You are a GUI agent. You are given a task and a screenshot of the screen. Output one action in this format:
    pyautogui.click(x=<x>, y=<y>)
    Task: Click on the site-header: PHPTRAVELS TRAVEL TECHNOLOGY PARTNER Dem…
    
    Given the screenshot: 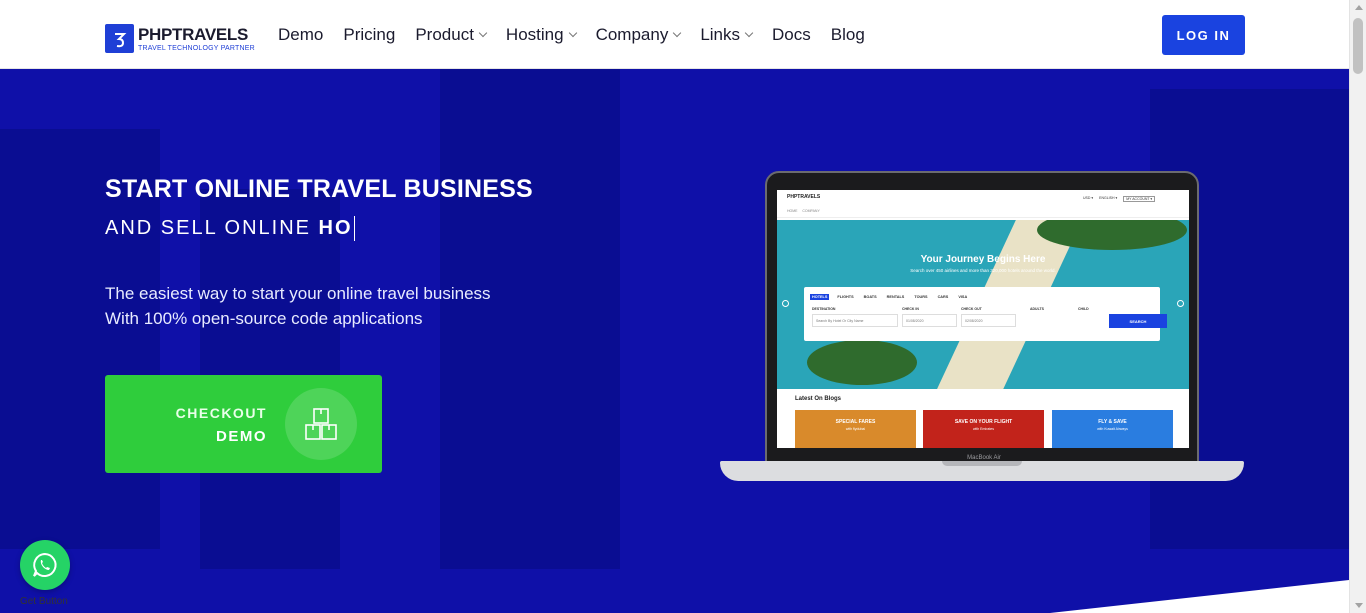 What is the action you would take?
    pyautogui.click(x=674, y=34)
    